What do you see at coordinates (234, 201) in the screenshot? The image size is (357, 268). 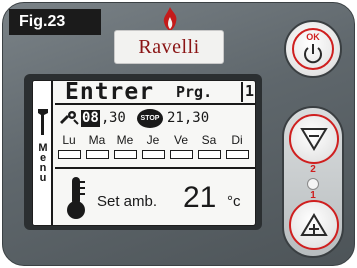 I see `temperature-unit: °c` at bounding box center [234, 201].